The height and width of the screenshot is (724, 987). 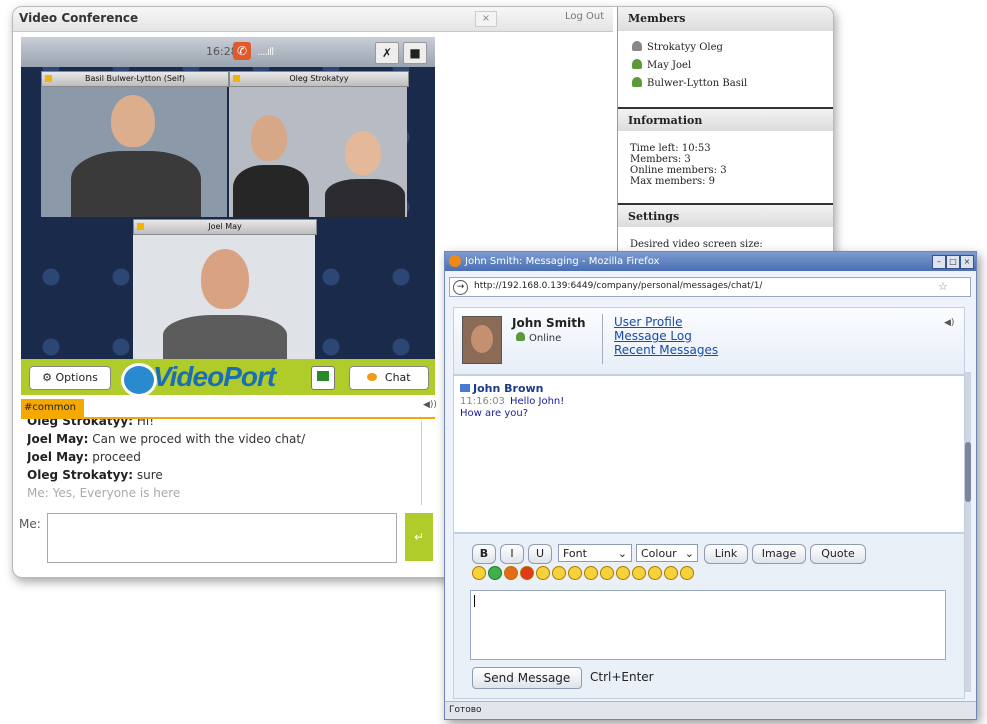 I want to click on chat-line: Joel May: proceed, so click(x=84, y=457).